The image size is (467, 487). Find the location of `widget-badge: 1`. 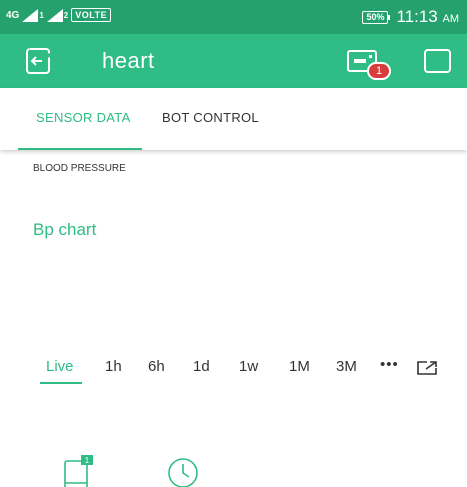

widget-badge: 1 is located at coordinates (87, 460).